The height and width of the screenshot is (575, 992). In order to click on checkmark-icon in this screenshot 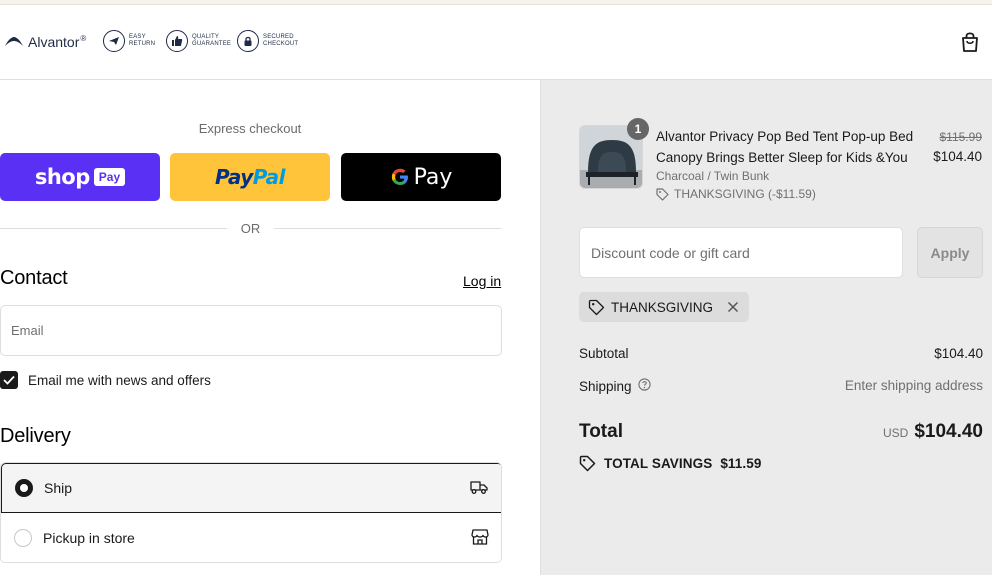, I will do `click(9, 380)`.